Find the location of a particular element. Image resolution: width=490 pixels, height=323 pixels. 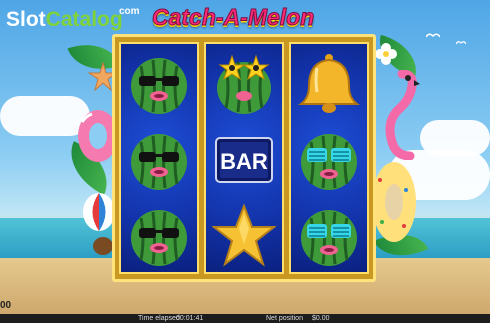

symbol-bar: BAR is located at coordinates (244, 160).